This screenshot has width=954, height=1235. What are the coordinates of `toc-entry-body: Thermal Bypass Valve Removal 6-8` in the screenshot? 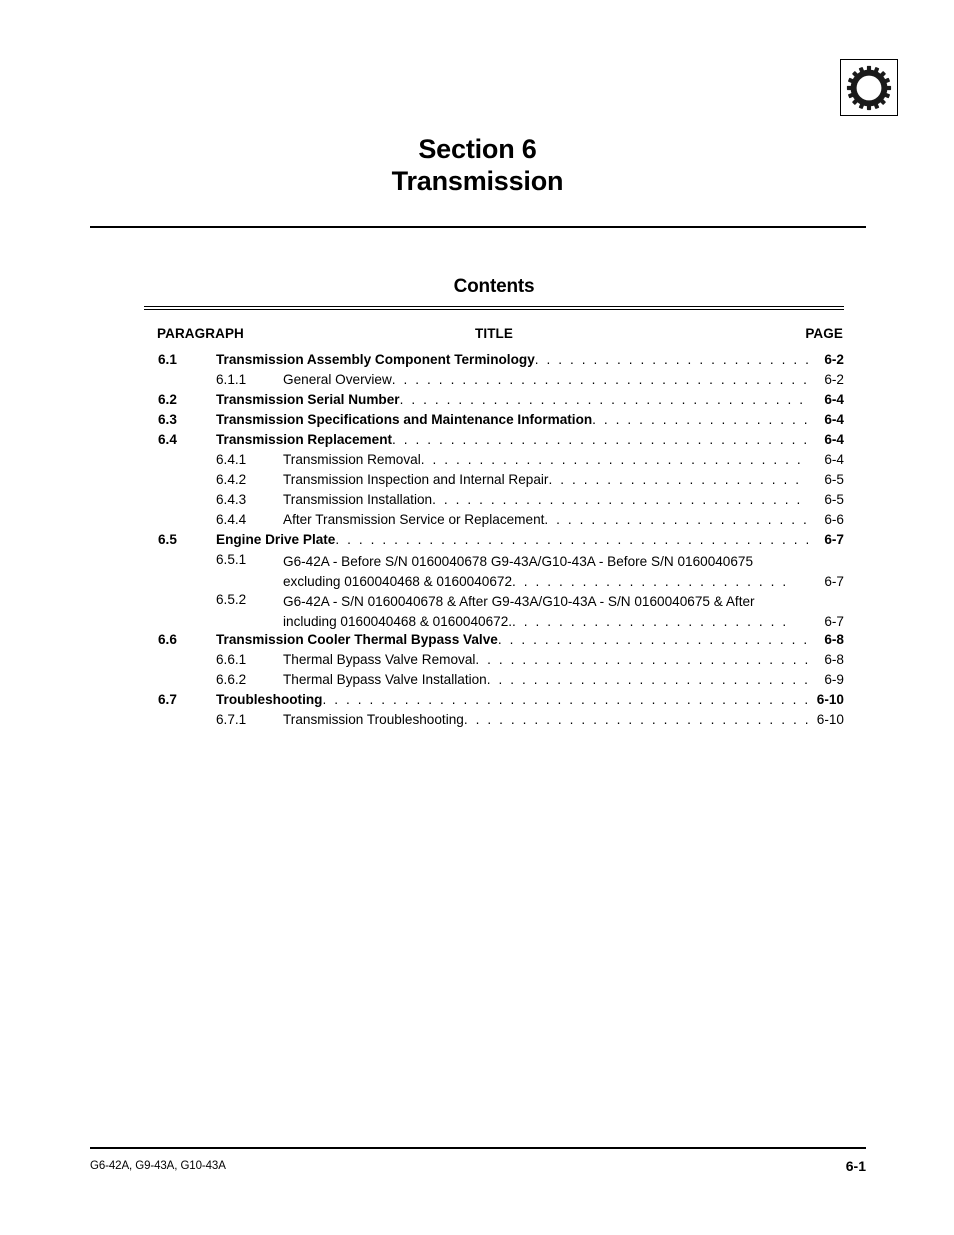 It's located at (563, 659).